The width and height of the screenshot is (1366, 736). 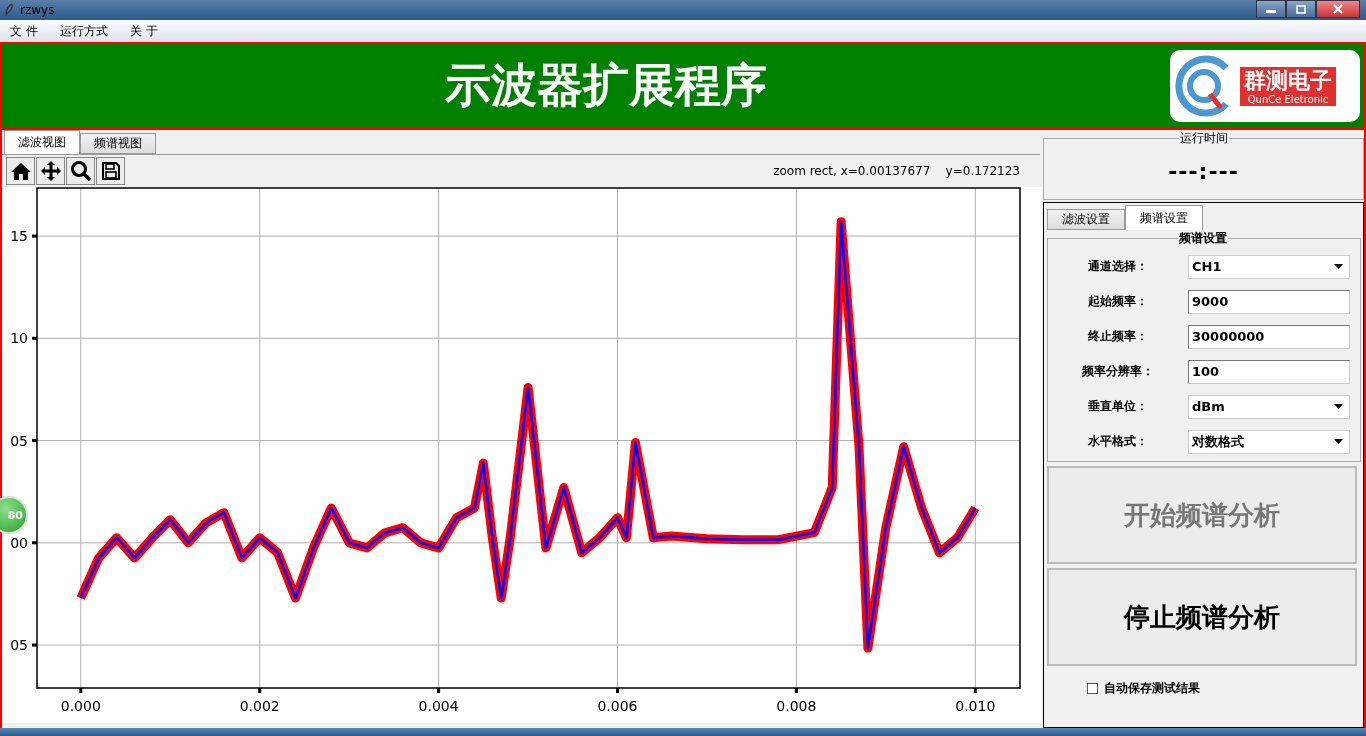 What do you see at coordinates (1118, 266) in the screenshot?
I see `field-label: 通道选择：` at bounding box center [1118, 266].